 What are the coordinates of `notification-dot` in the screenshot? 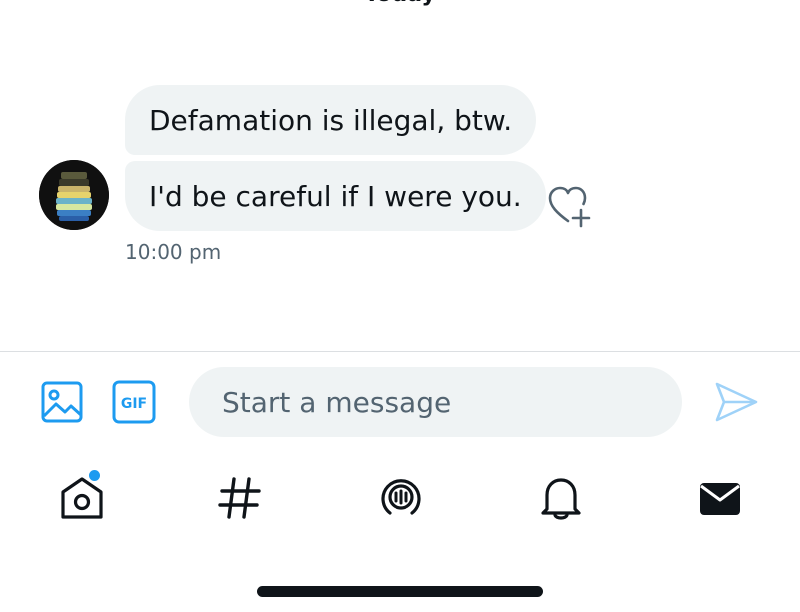 It's located at (94, 475).